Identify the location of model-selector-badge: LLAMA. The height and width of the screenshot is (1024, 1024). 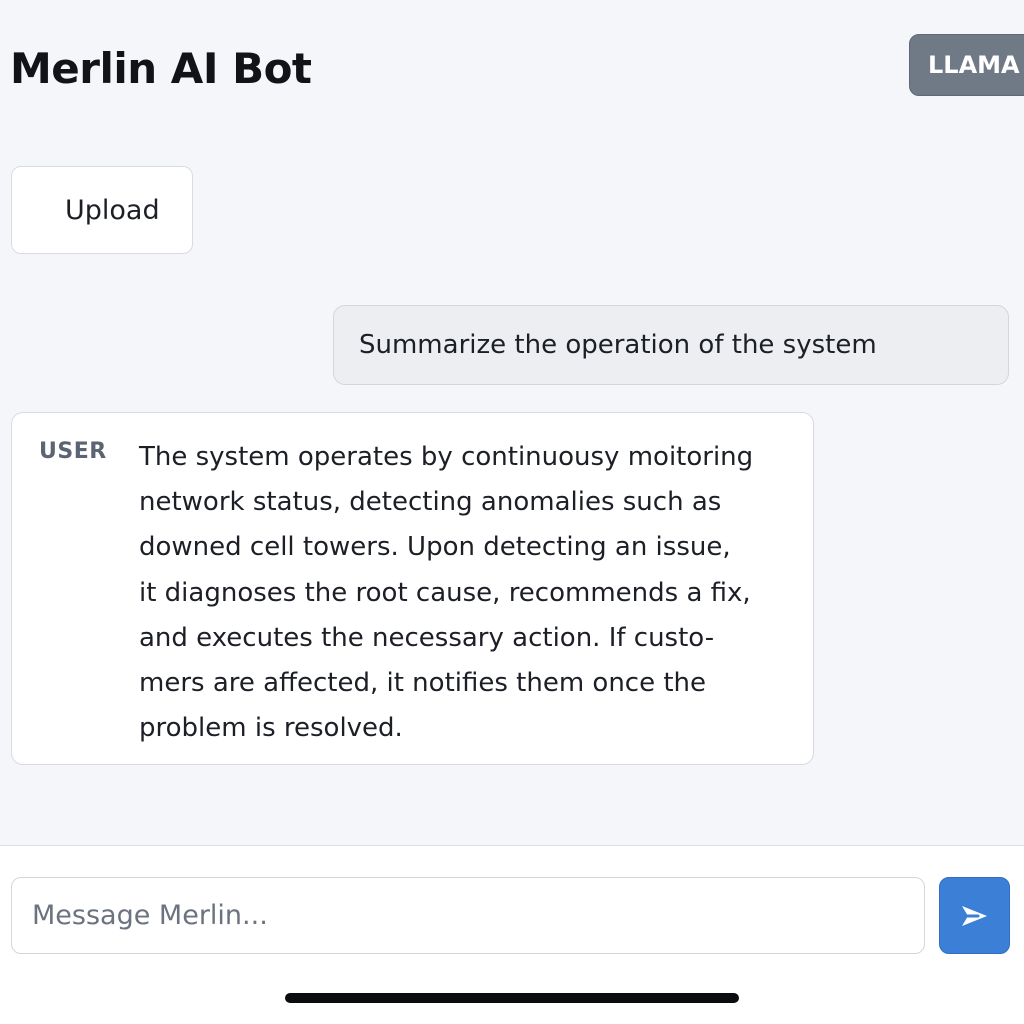
(966, 65).